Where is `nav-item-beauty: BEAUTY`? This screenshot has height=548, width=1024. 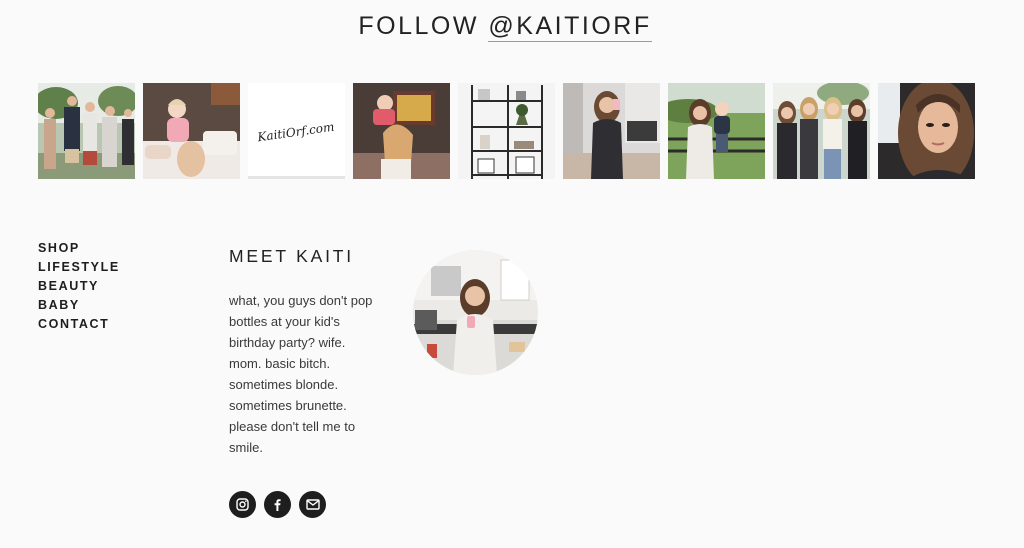
nav-item-beauty: BEAUTY is located at coordinates (68, 286).